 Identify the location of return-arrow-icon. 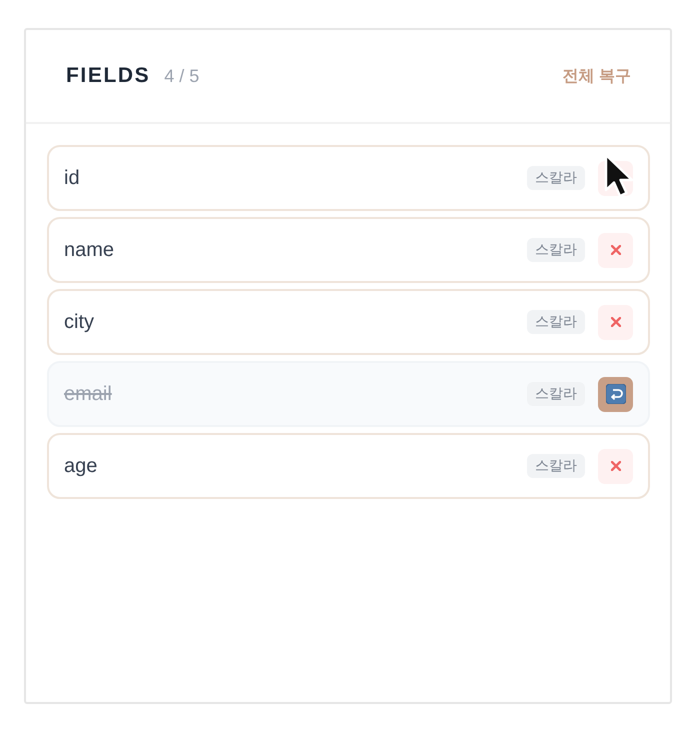
(616, 394).